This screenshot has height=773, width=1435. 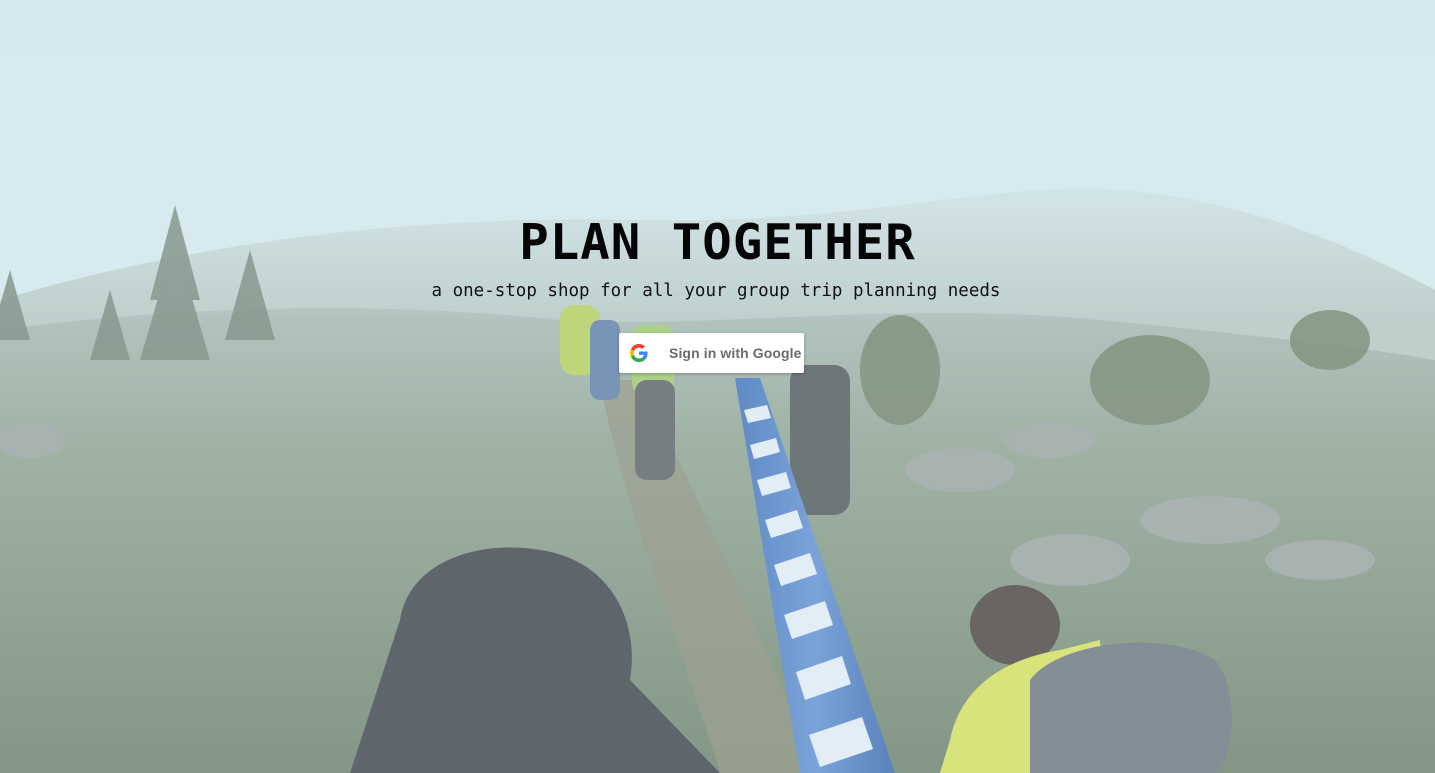 I want to click on google-signin-button: Sign in with Google, so click(x=711, y=353).